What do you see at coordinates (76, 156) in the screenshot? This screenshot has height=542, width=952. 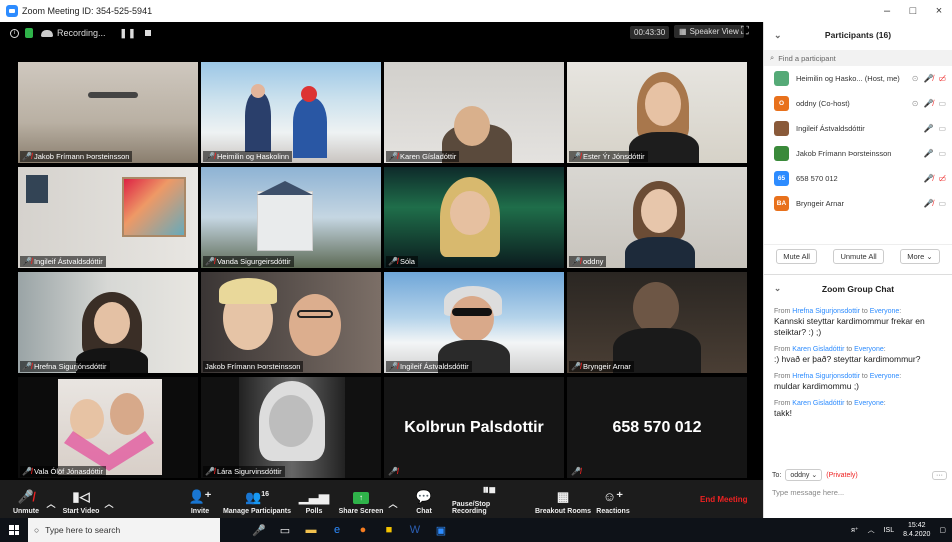 I see `tile-name: 🎤̸ Jakob Frímann Þorsteinsson` at bounding box center [76, 156].